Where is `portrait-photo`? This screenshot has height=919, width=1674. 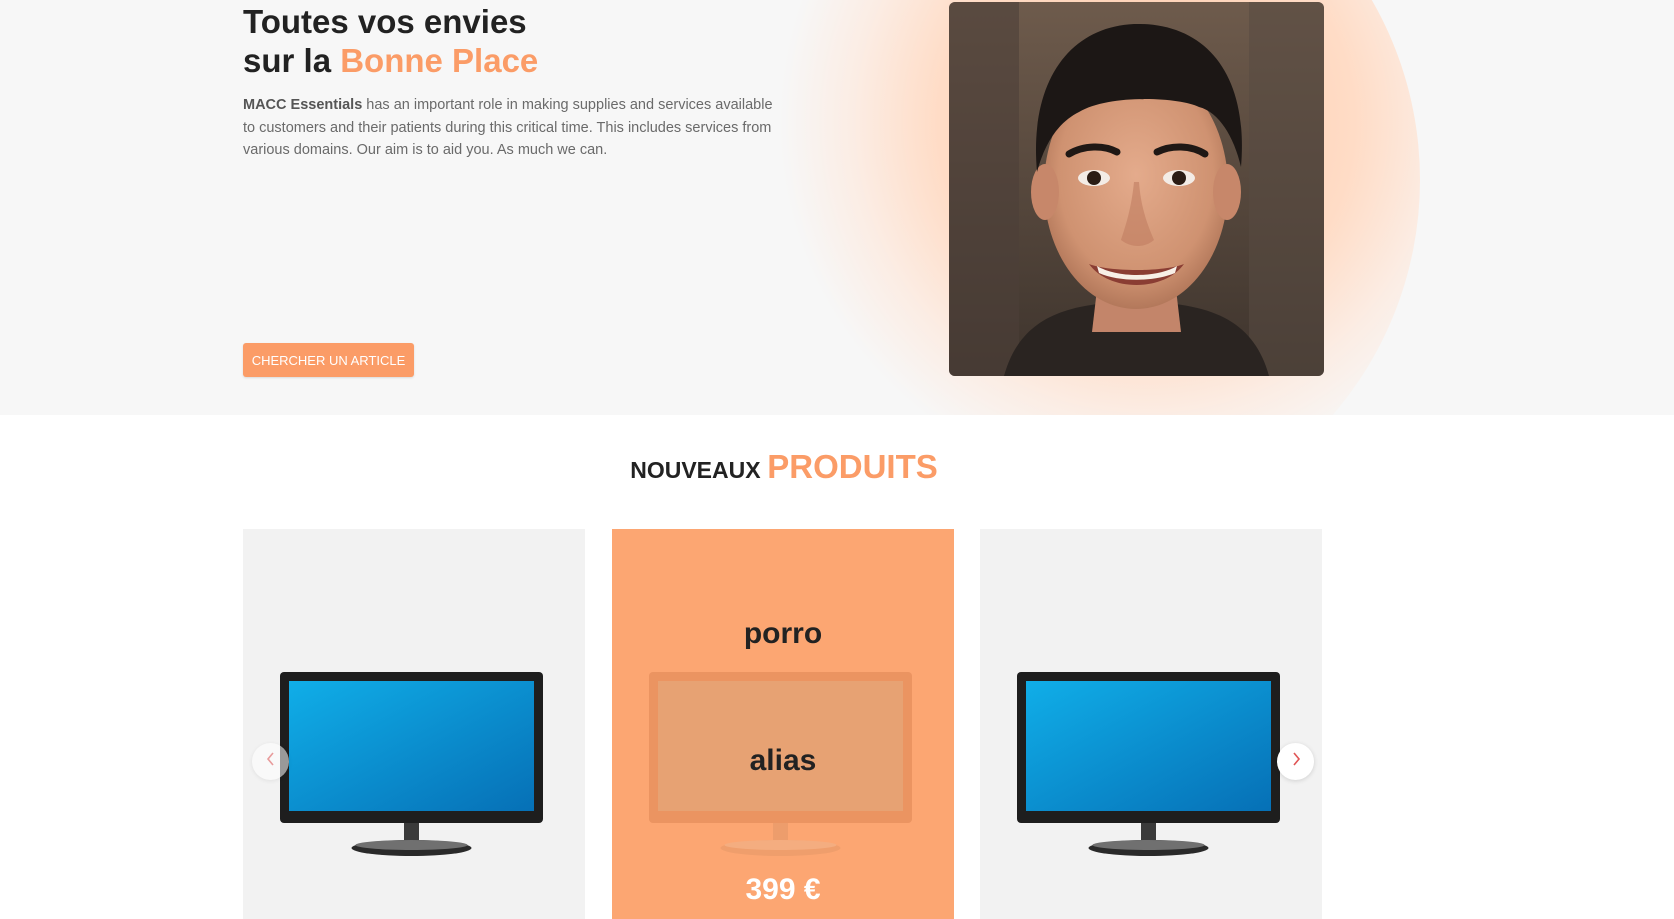 portrait-photo is located at coordinates (1136, 189).